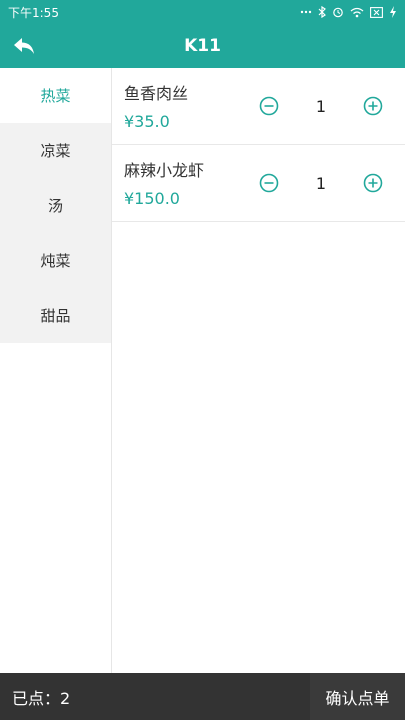 This screenshot has width=405, height=720. What do you see at coordinates (348, 12) in the screenshot?
I see `status-icons` at bounding box center [348, 12].